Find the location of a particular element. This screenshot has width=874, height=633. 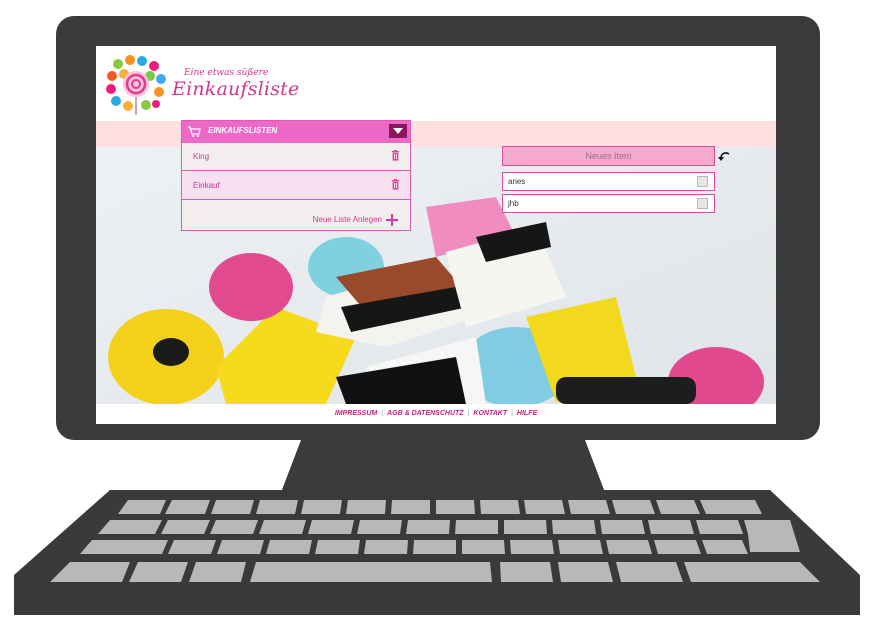

item-name: anes is located at coordinates (517, 181).